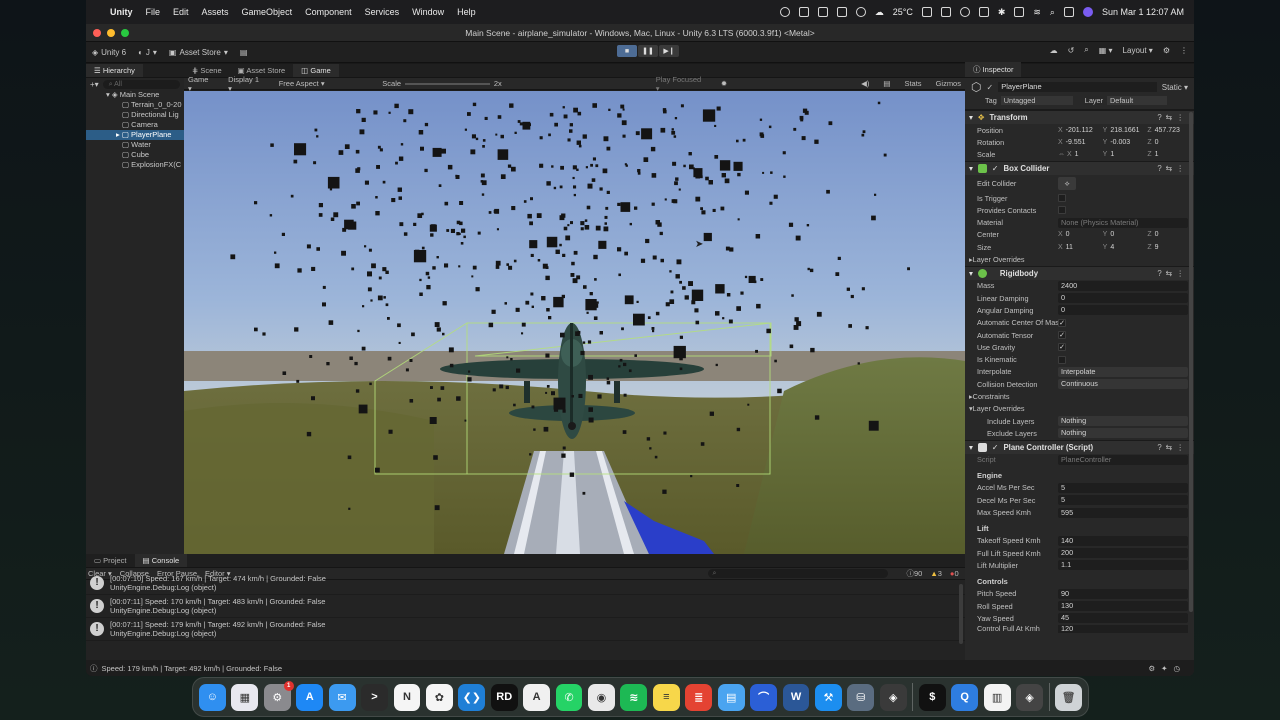 The width and height of the screenshot is (1280, 720). What do you see at coordinates (1062, 359) in the screenshot?
I see `is-kinematic-checkbox` at bounding box center [1062, 359].